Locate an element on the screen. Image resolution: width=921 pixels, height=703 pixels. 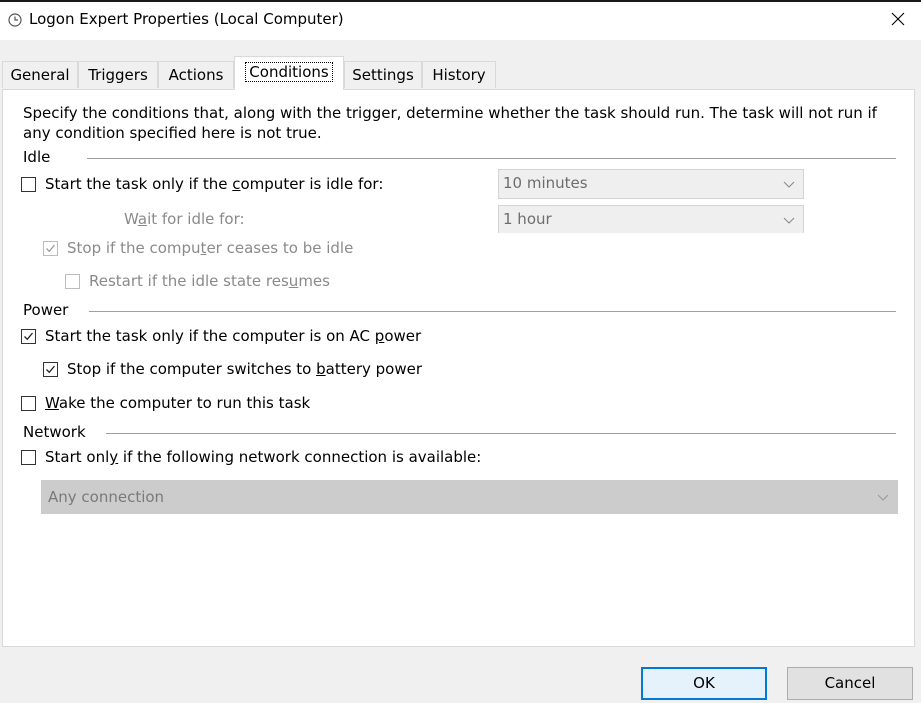
restart-if-idle-checkbox-row: Restart if the idle state resumes is located at coordinates (197, 281).